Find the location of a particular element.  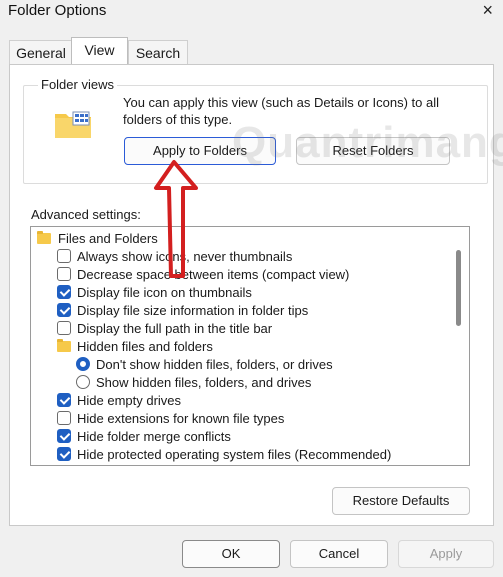

restore-defaults-button: Restore Defaults is located at coordinates (401, 501).